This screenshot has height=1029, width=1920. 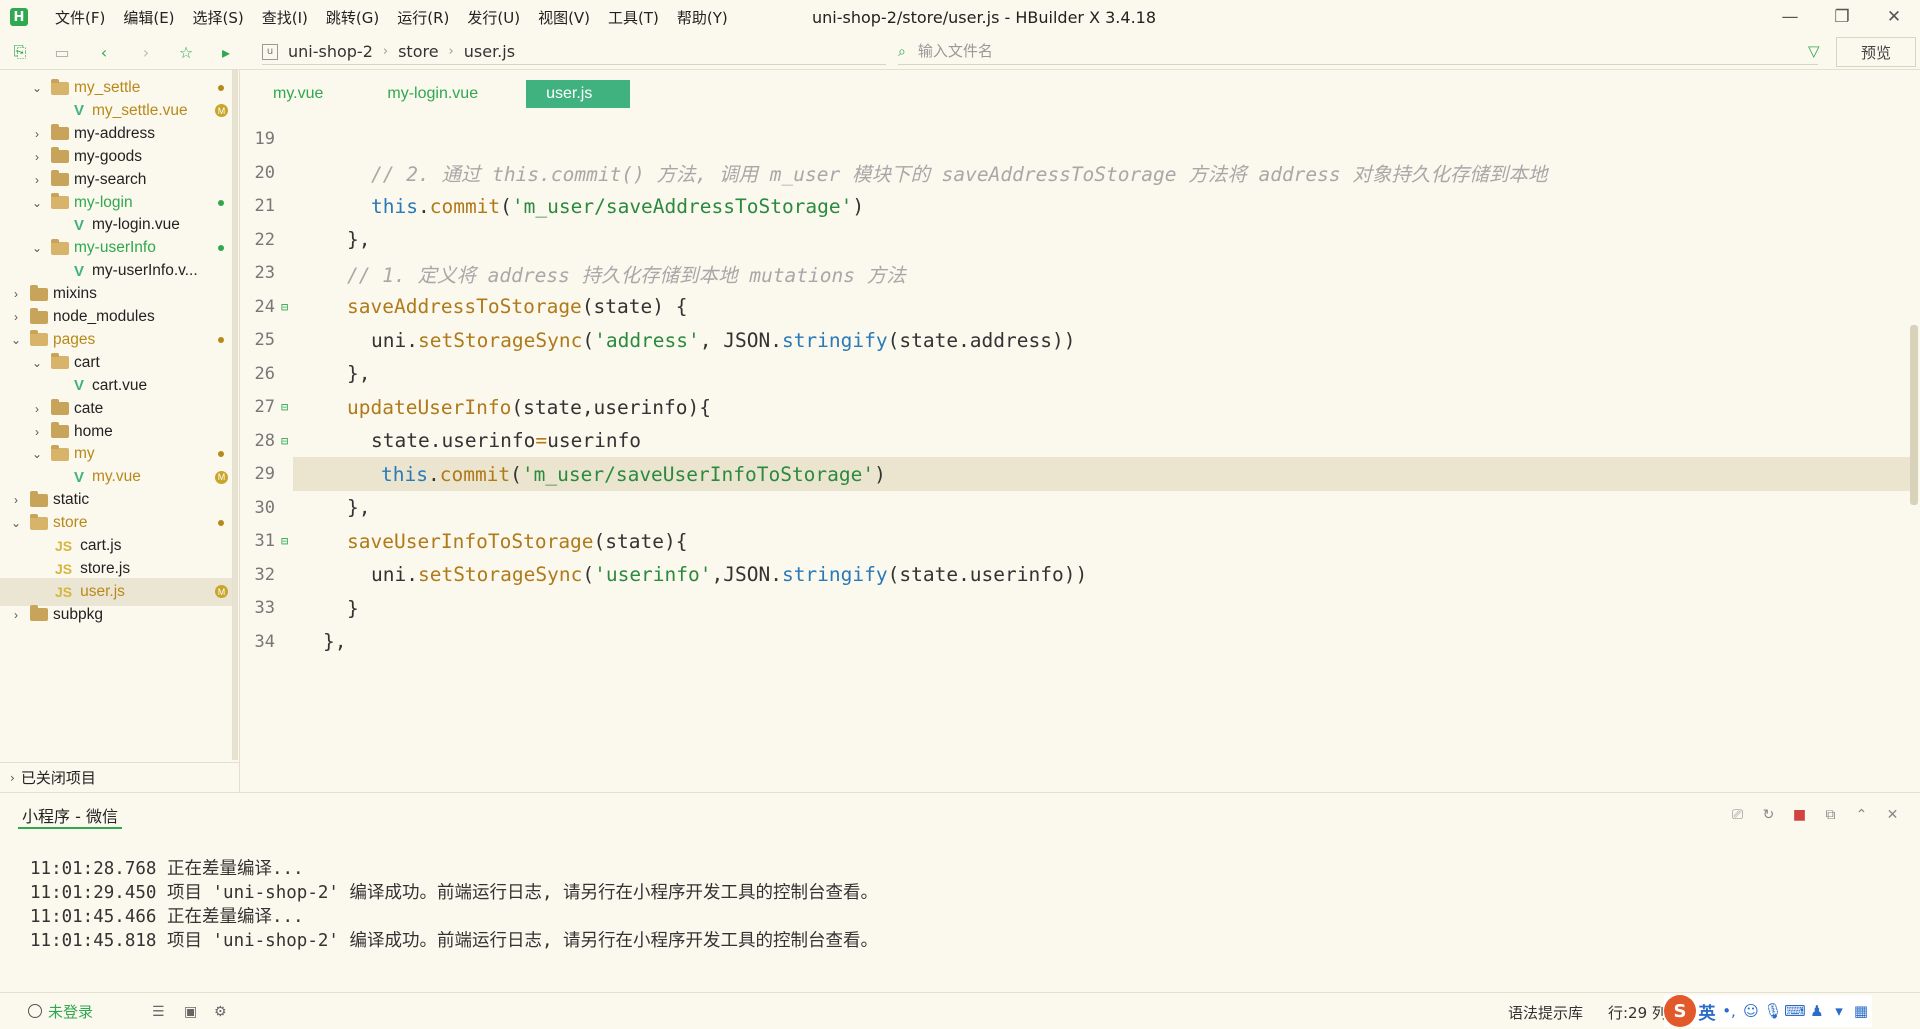 What do you see at coordinates (120, 777) in the screenshot?
I see `closed-projects-section: › 已关闭项目` at bounding box center [120, 777].